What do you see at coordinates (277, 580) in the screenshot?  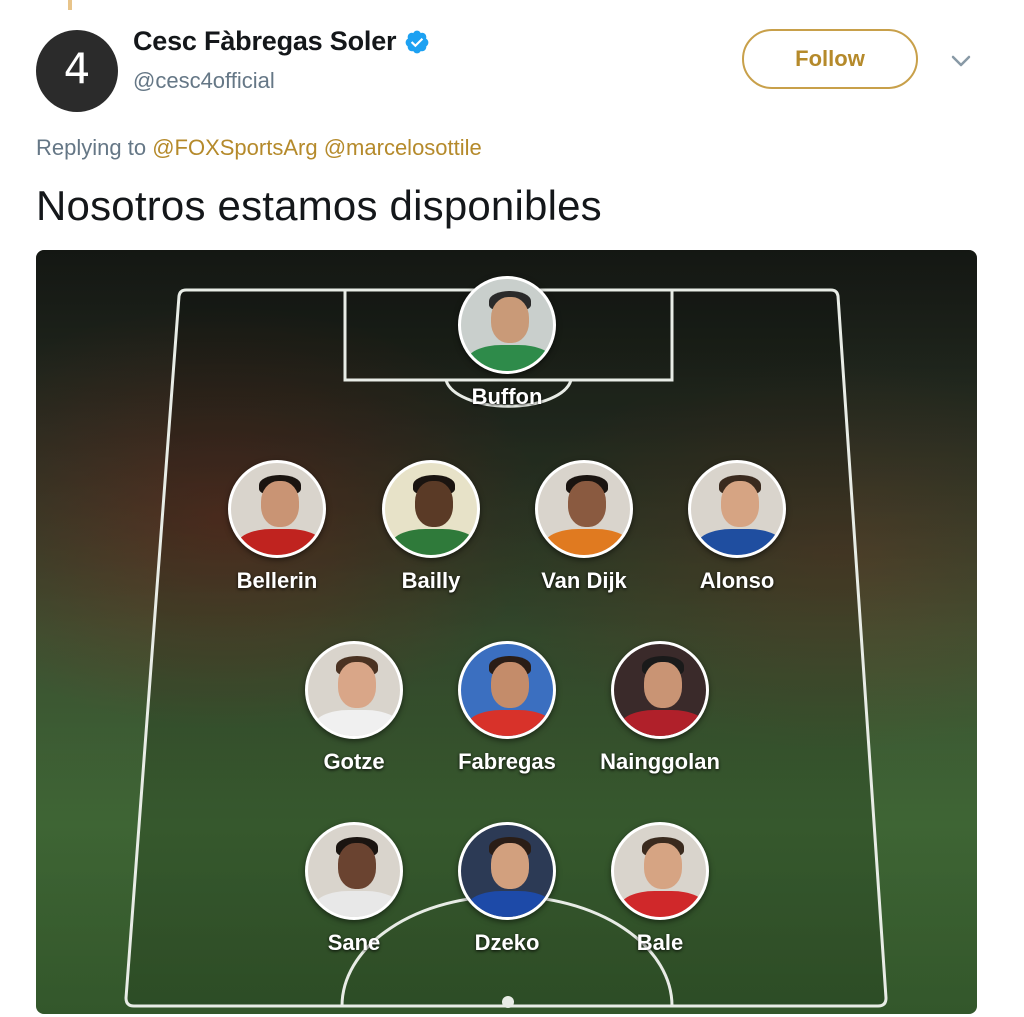 I see `player-name: Bellerin` at bounding box center [277, 580].